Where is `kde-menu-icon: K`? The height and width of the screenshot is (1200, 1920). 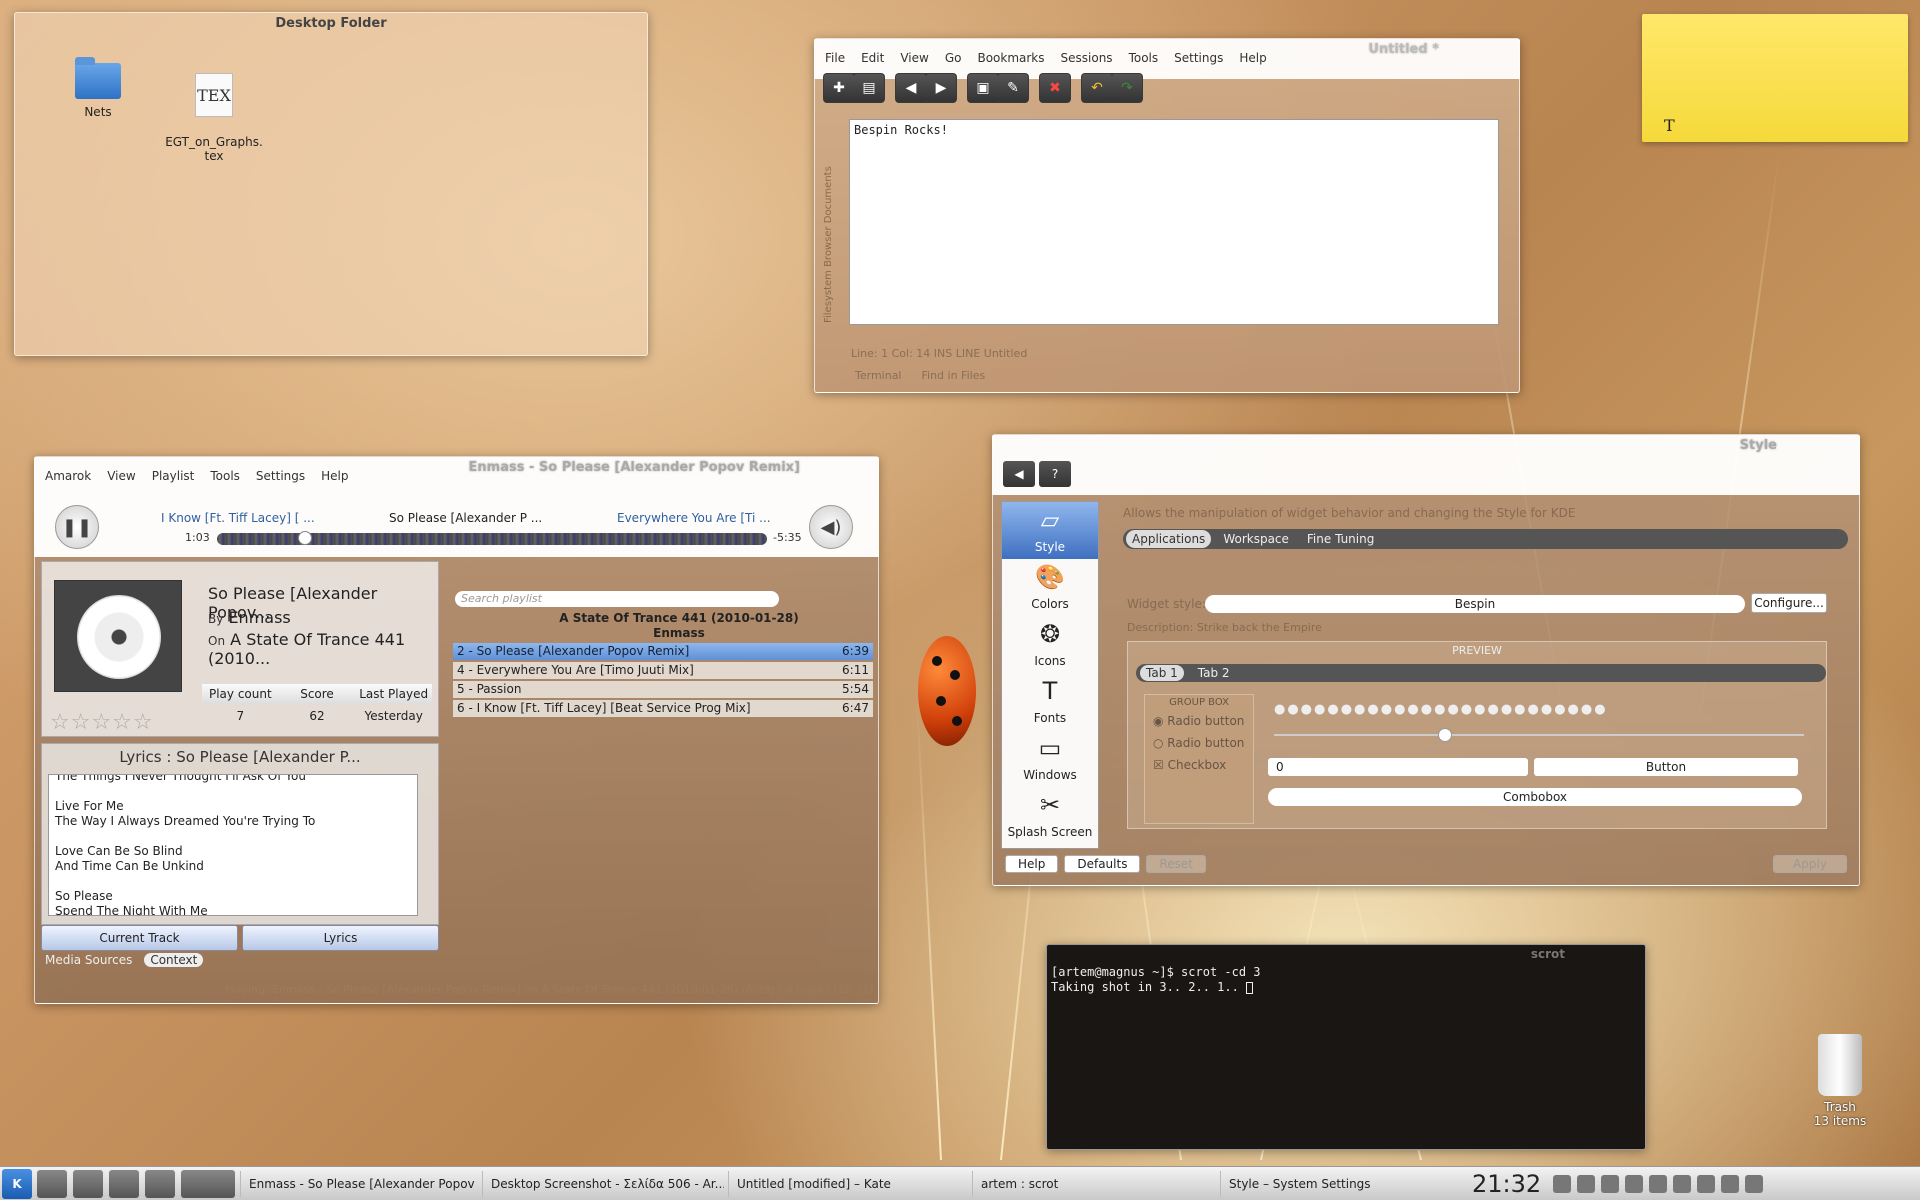
kde-menu-icon: K is located at coordinates (17, 1183).